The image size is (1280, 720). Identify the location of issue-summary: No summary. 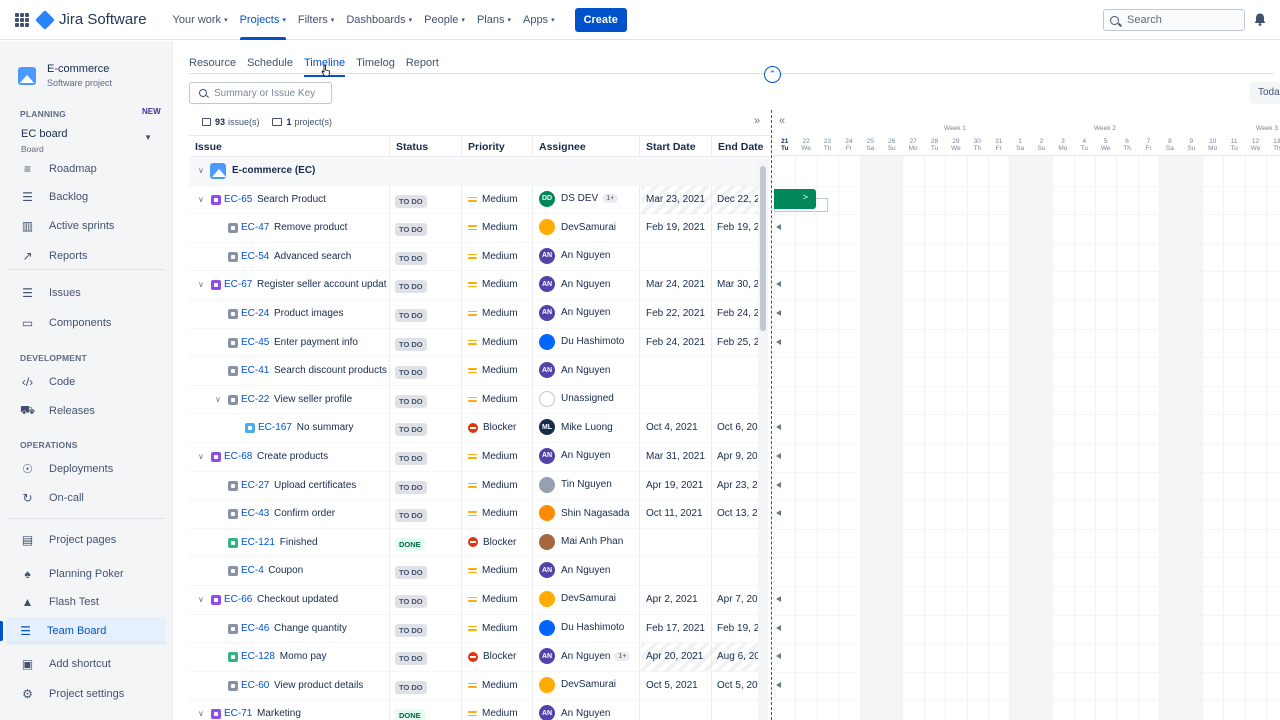
(342, 427).